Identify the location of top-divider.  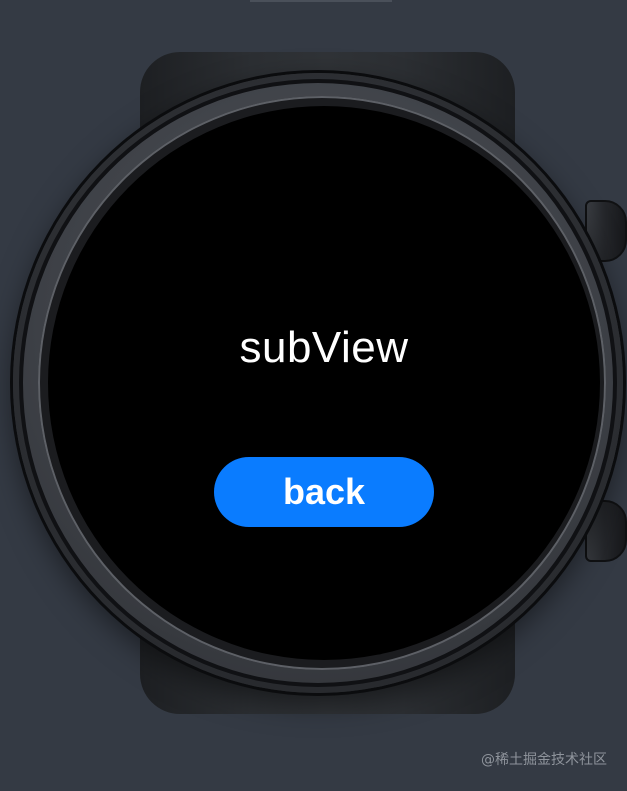
(321, 1).